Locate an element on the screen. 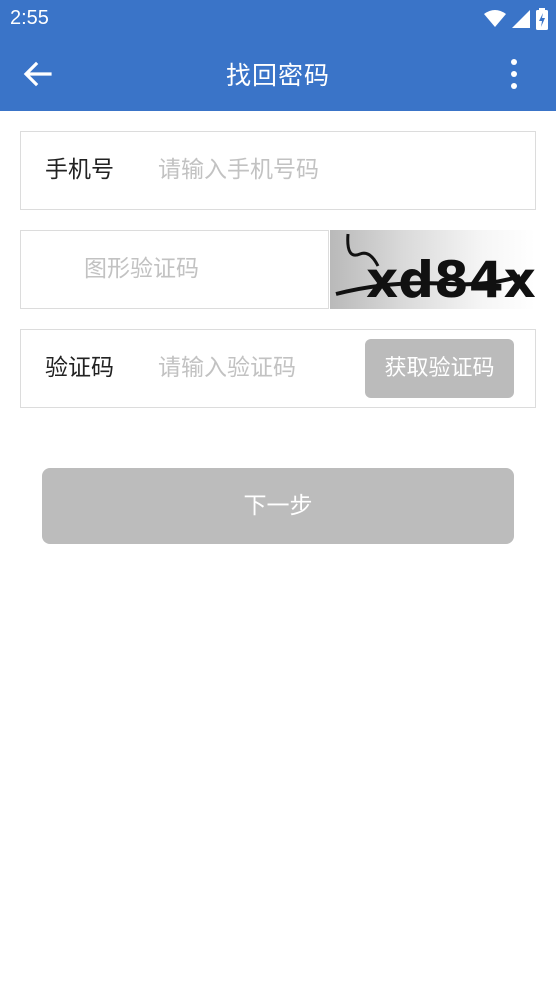 The height and width of the screenshot is (990, 556). more-options-button is located at coordinates (514, 74).